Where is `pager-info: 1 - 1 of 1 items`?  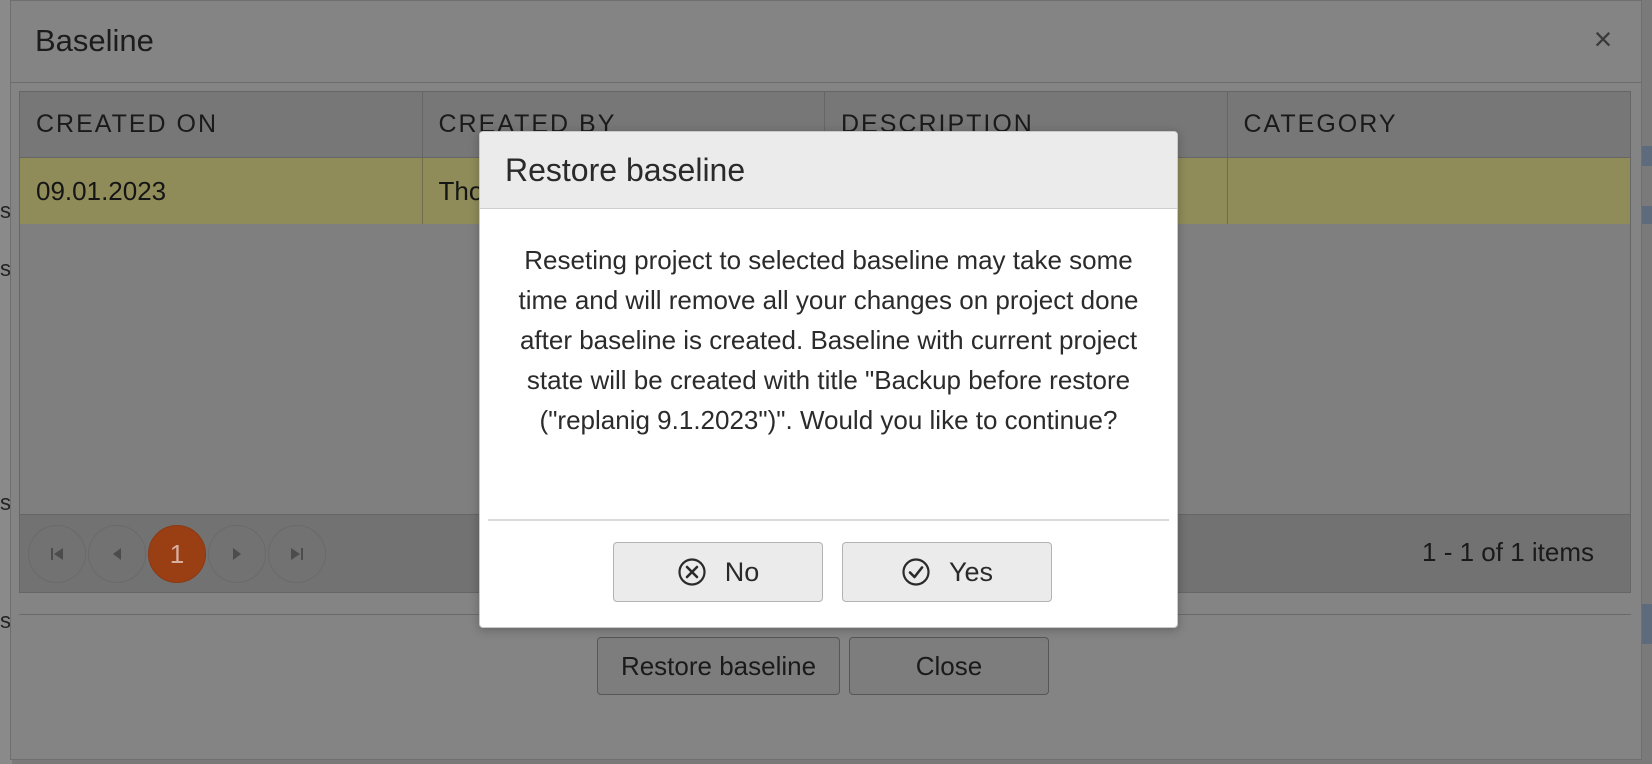 pager-info: 1 - 1 of 1 items is located at coordinates (1508, 552).